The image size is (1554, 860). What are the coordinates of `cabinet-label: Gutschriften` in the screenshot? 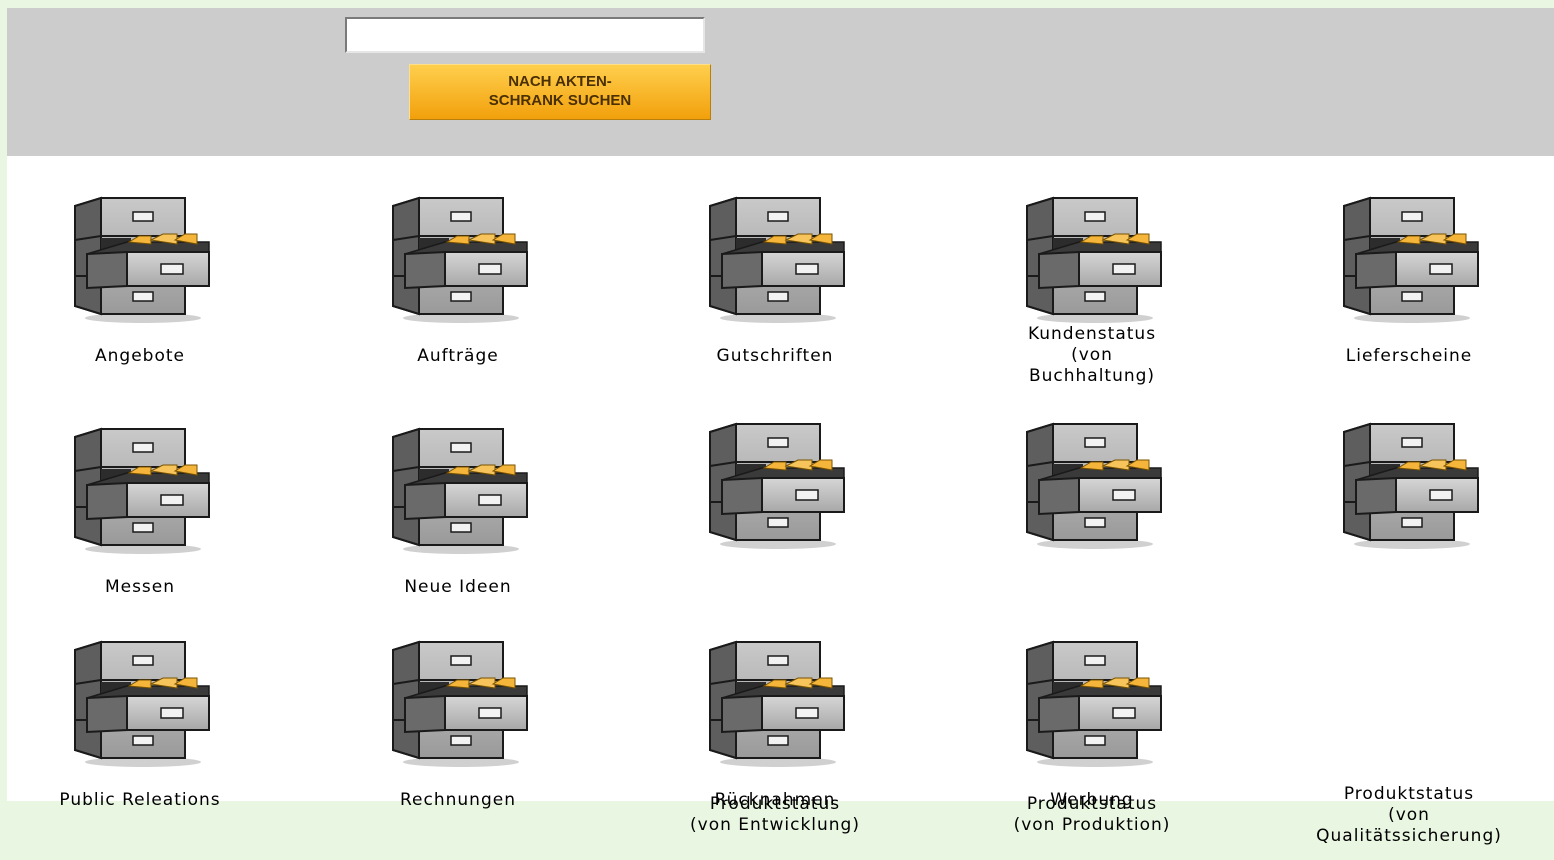 It's located at (775, 356).